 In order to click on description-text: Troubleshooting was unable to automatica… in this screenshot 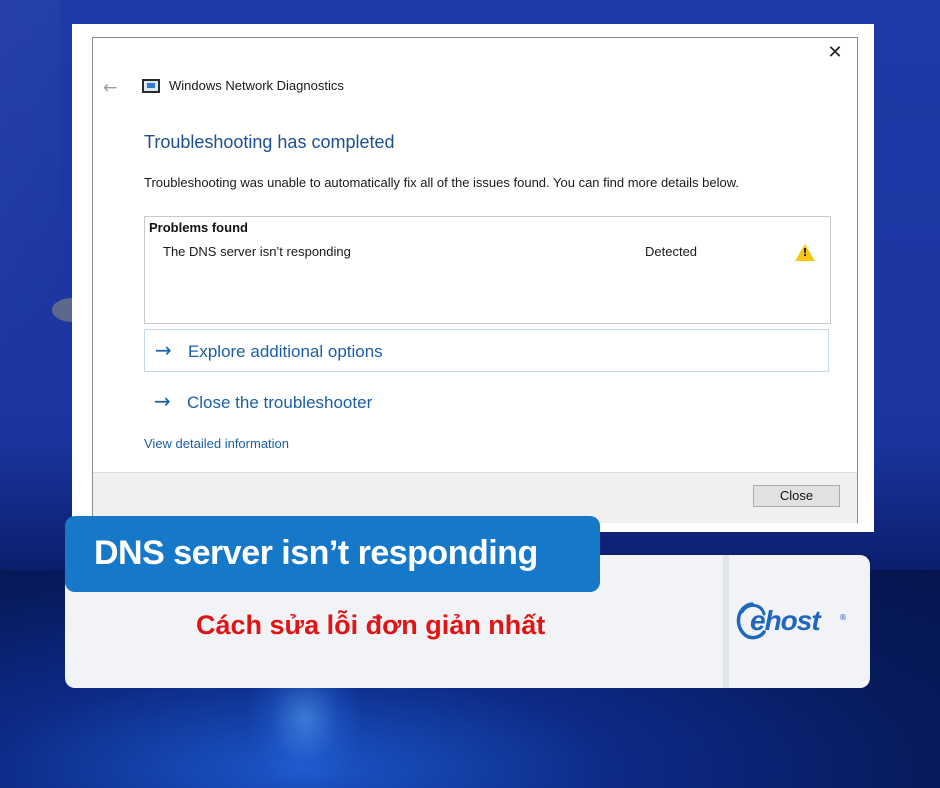, I will do `click(441, 182)`.